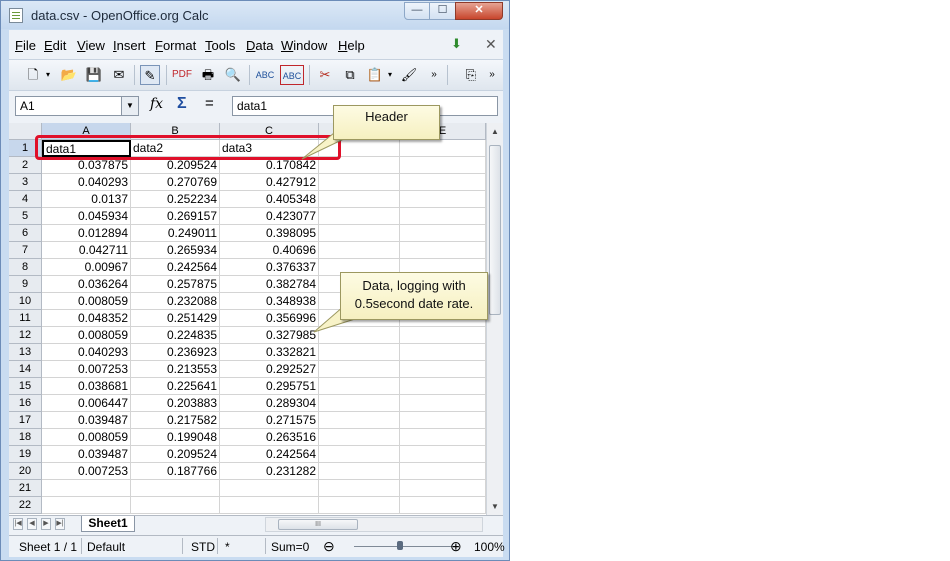 The height and width of the screenshot is (561, 950). What do you see at coordinates (94, 75) in the screenshot?
I see `save-icon: 💾` at bounding box center [94, 75].